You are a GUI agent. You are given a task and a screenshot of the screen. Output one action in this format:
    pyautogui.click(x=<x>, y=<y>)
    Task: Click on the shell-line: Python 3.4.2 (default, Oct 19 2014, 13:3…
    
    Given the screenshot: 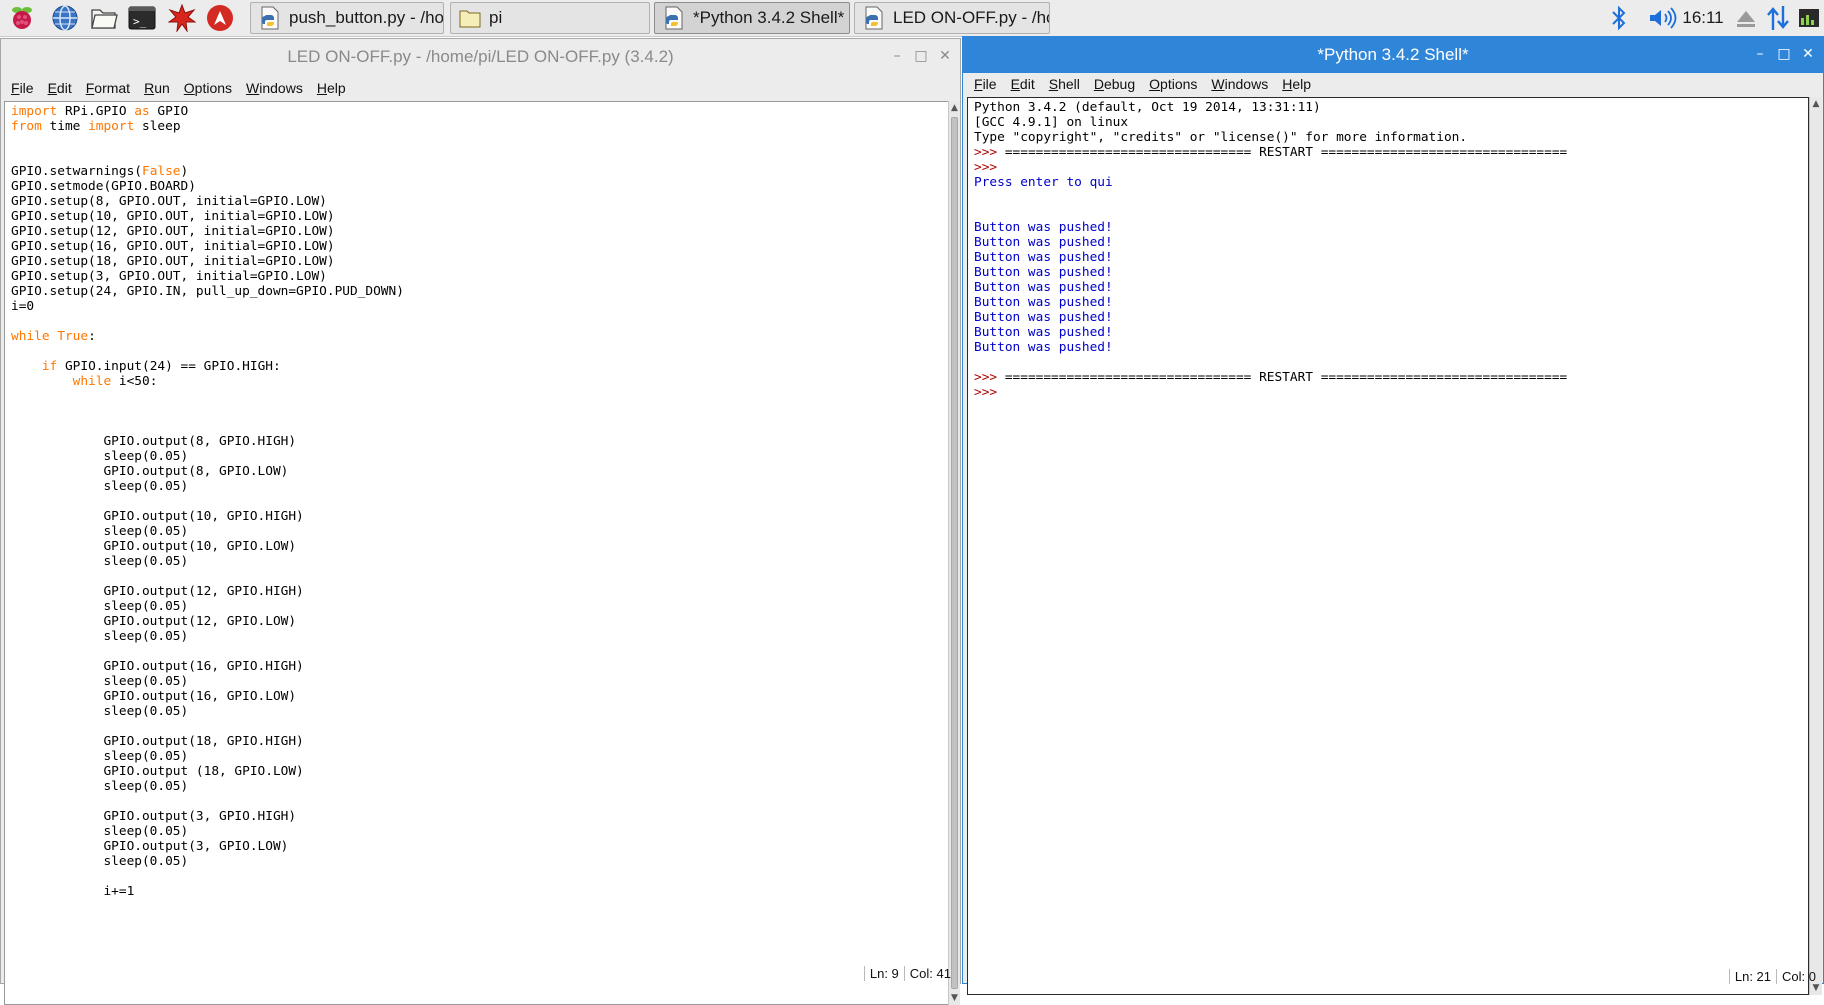 What is the action you would take?
    pyautogui.click(x=1147, y=107)
    